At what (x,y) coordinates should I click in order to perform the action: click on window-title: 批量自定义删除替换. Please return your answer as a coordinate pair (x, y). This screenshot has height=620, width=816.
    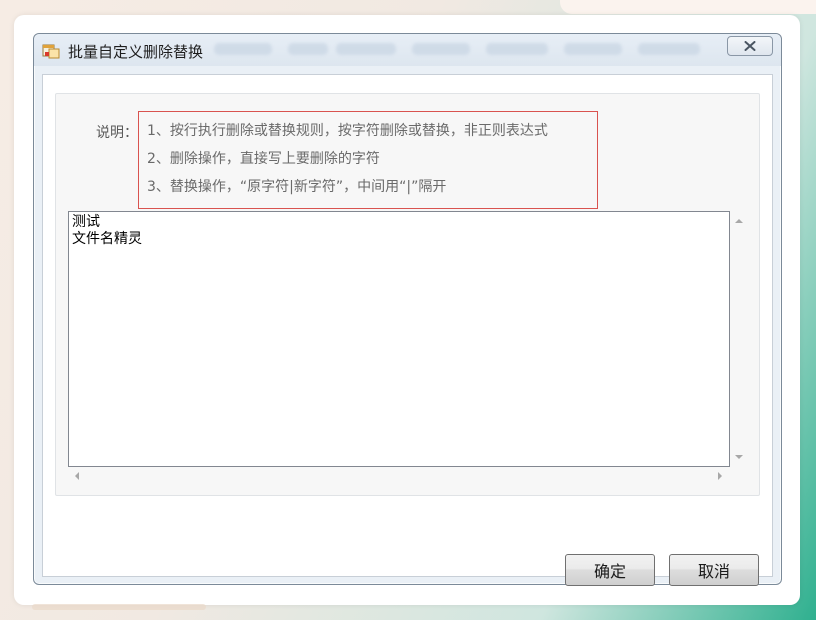
    Looking at the image, I should click on (136, 52).